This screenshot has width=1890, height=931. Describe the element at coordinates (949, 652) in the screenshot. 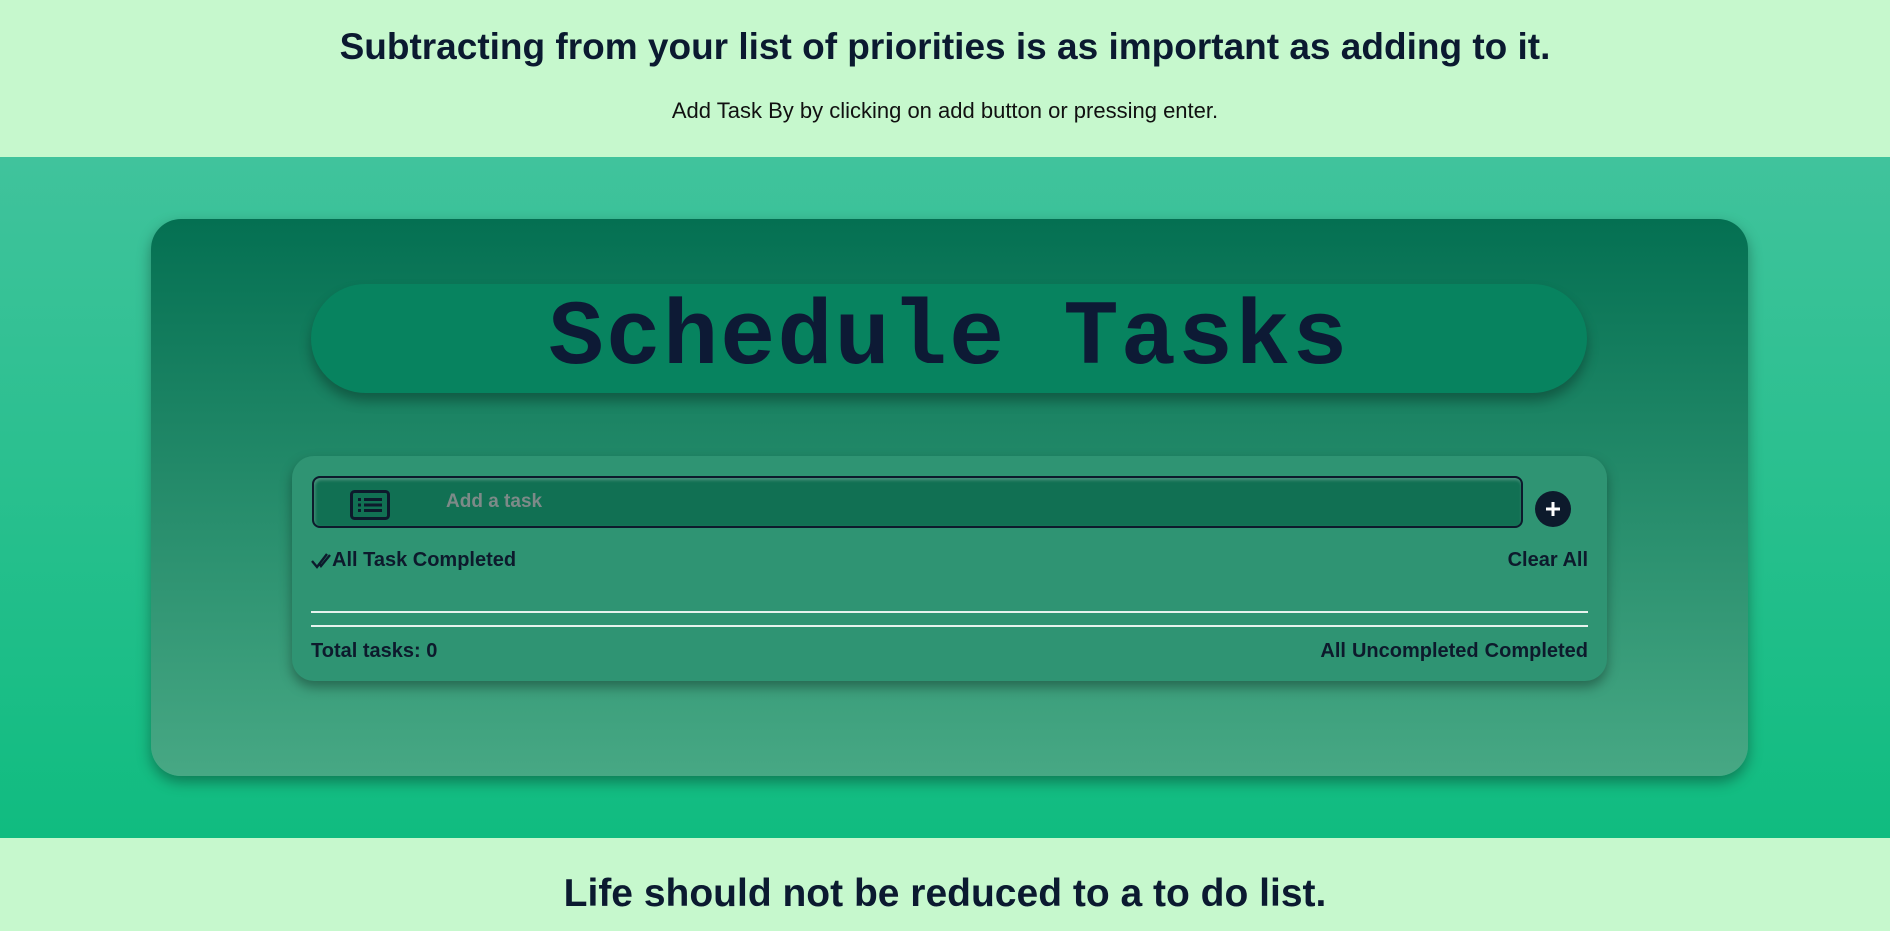

I see `task-footer: Total tasks: 0 All Uncompleted Completed` at that location.